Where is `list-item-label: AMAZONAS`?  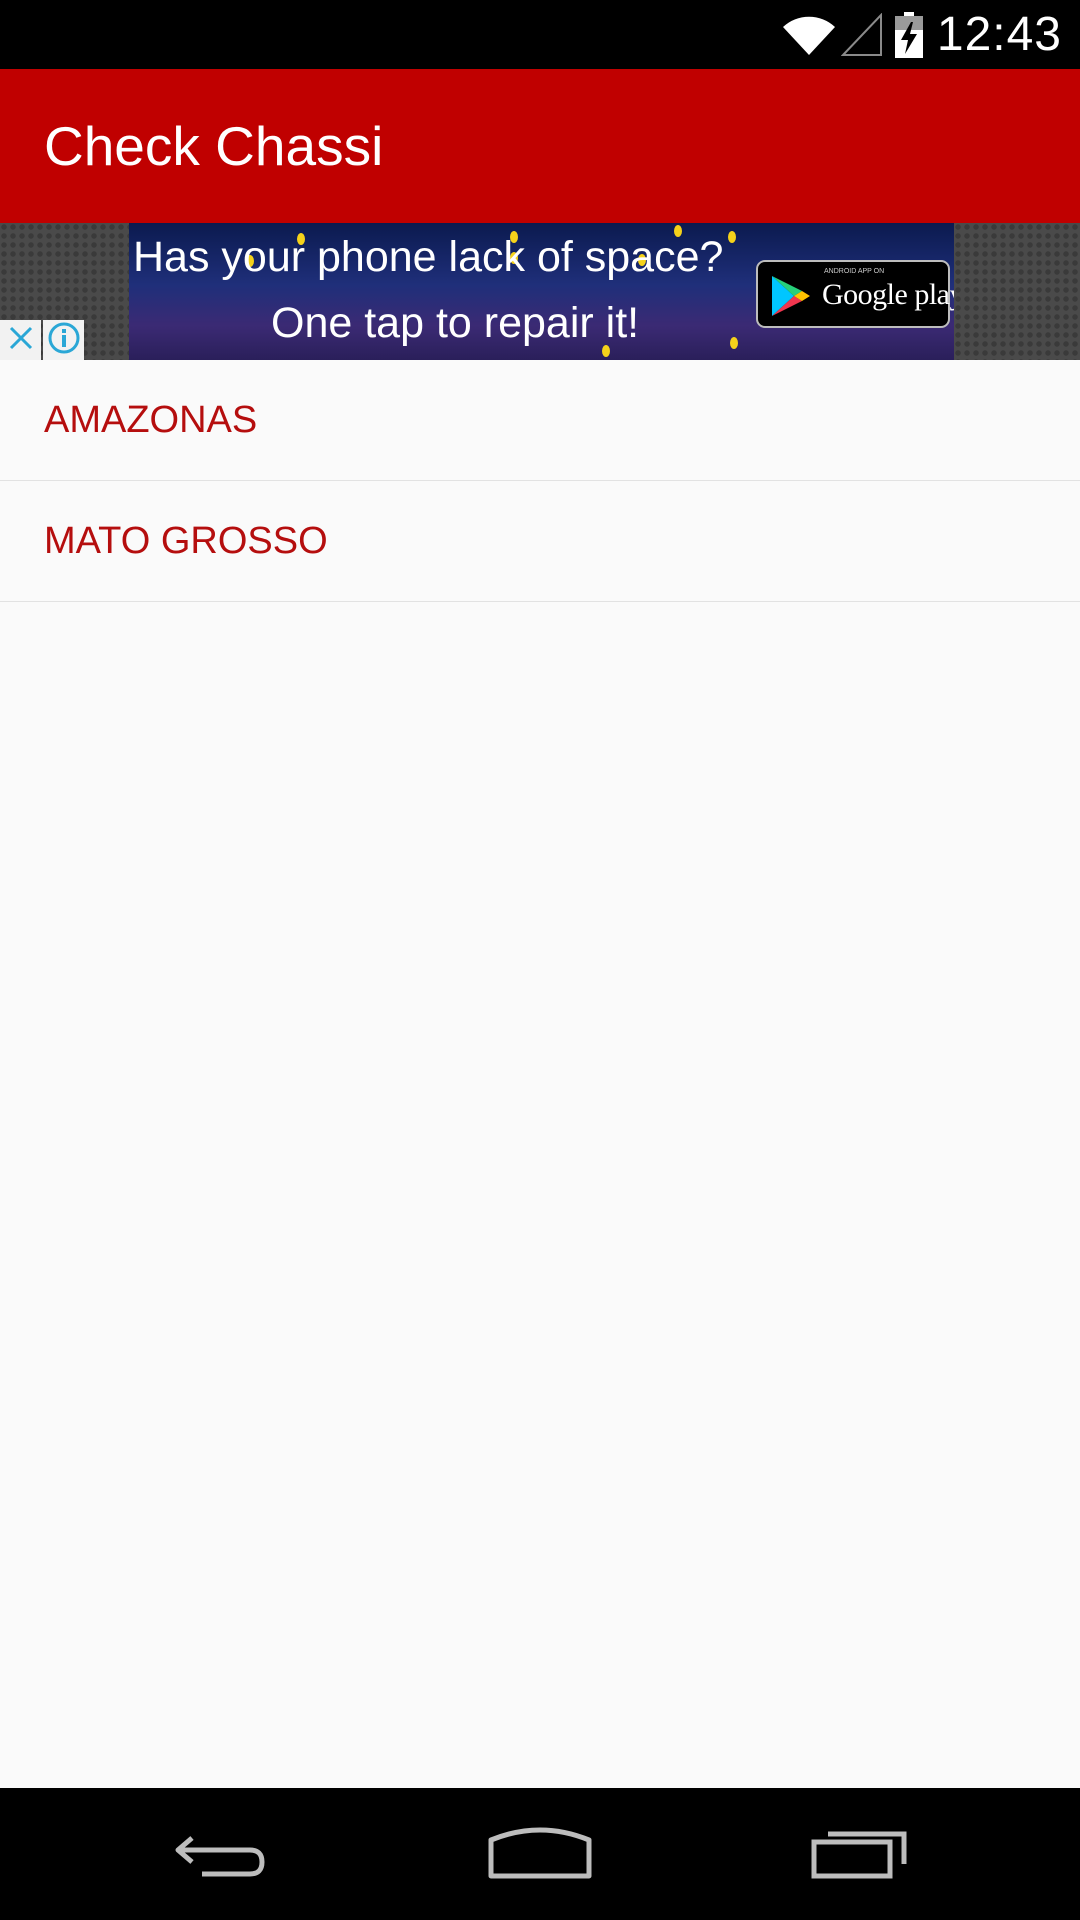 list-item-label: AMAZONAS is located at coordinates (151, 420).